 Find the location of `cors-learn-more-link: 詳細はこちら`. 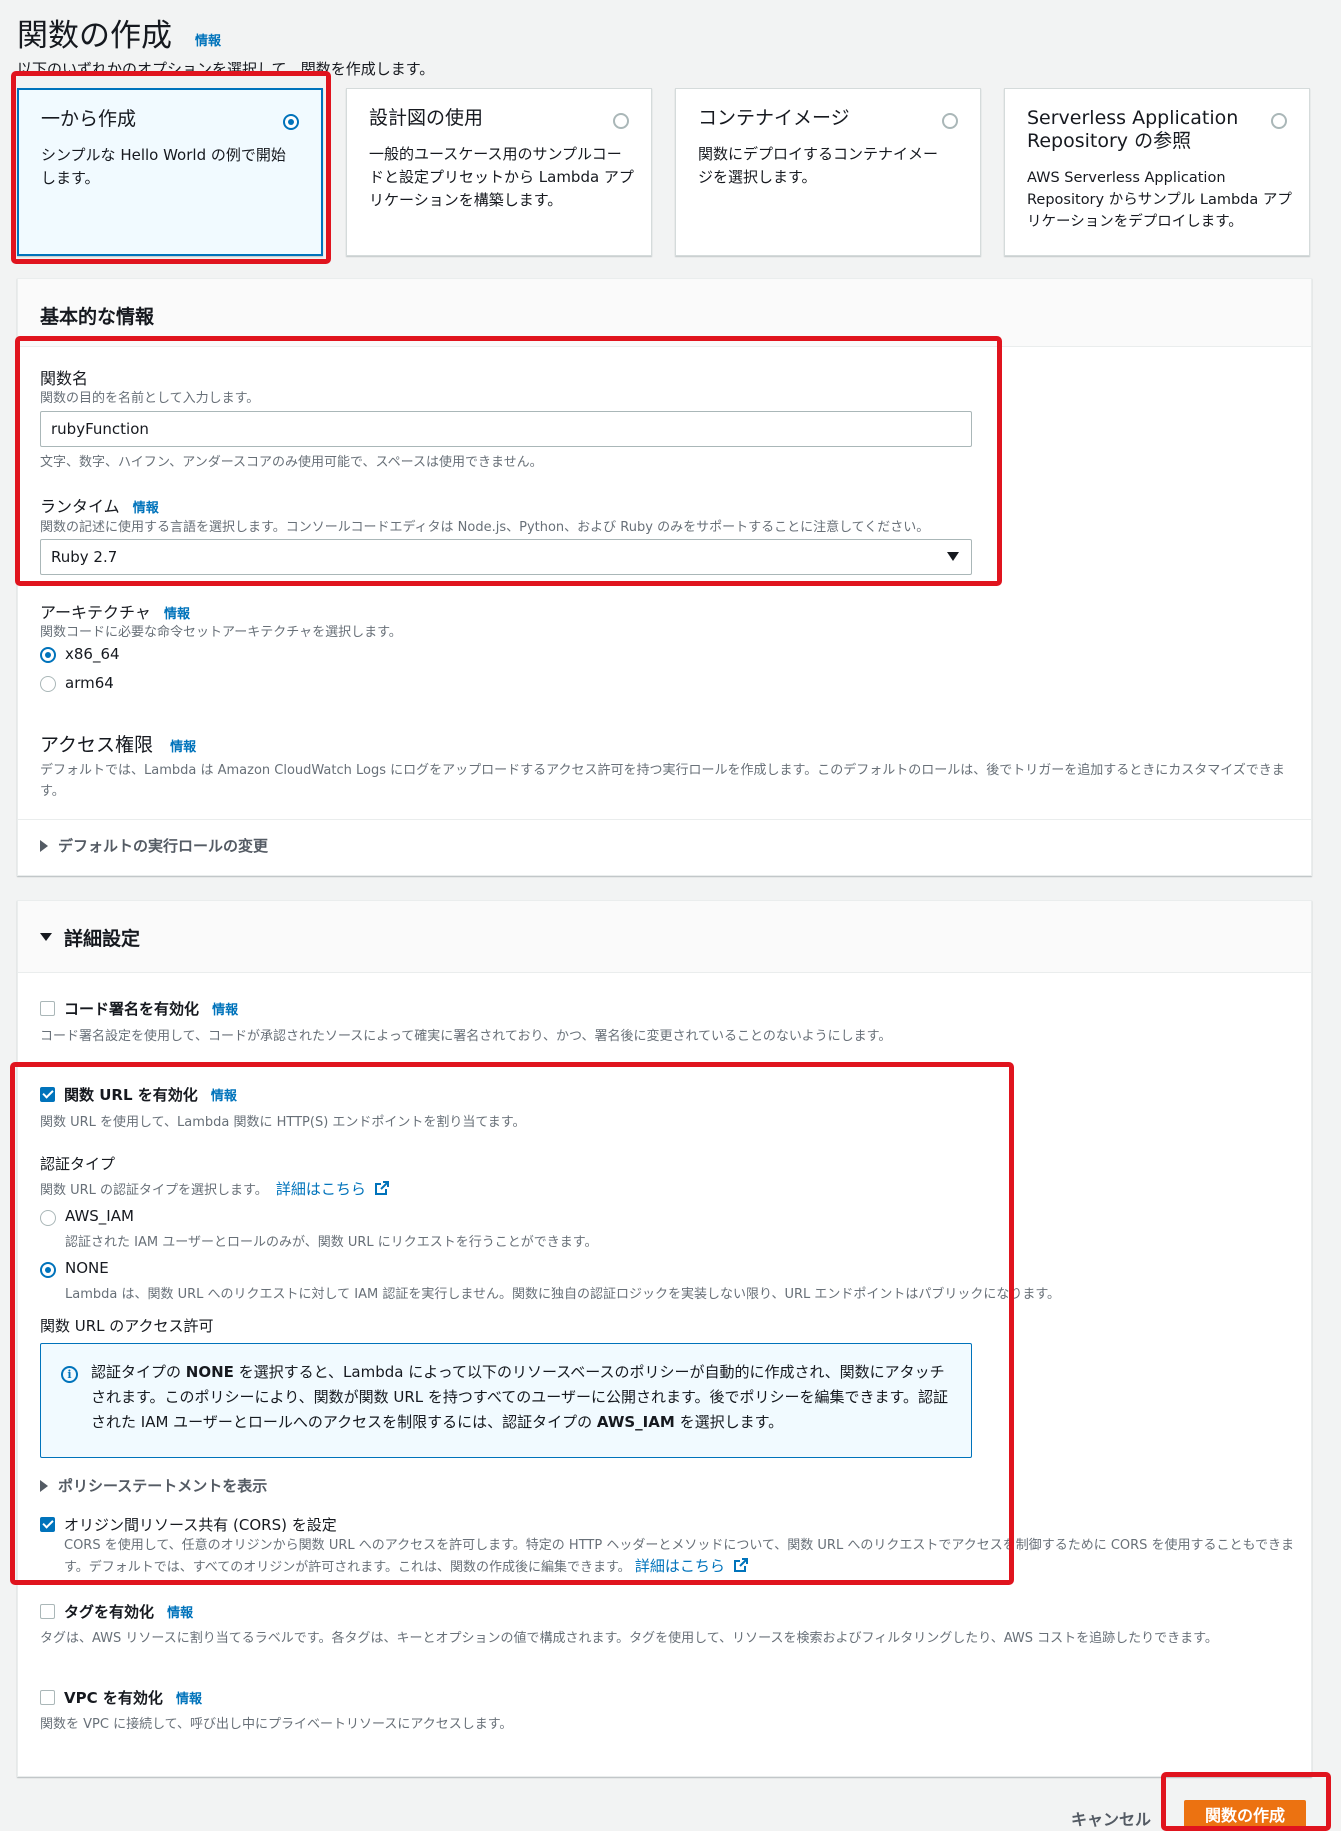

cors-learn-more-link: 詳細はこちら is located at coordinates (691, 1566).